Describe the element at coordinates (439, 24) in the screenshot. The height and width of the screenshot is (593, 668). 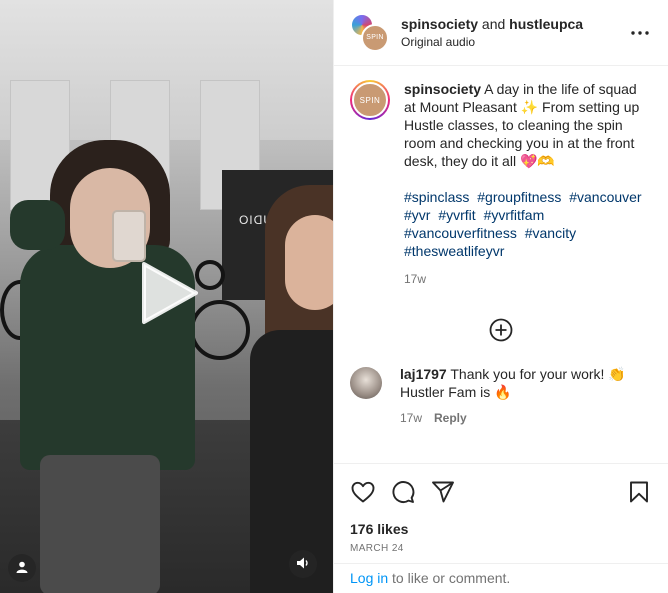
I see `author-link: spinsociety` at that location.